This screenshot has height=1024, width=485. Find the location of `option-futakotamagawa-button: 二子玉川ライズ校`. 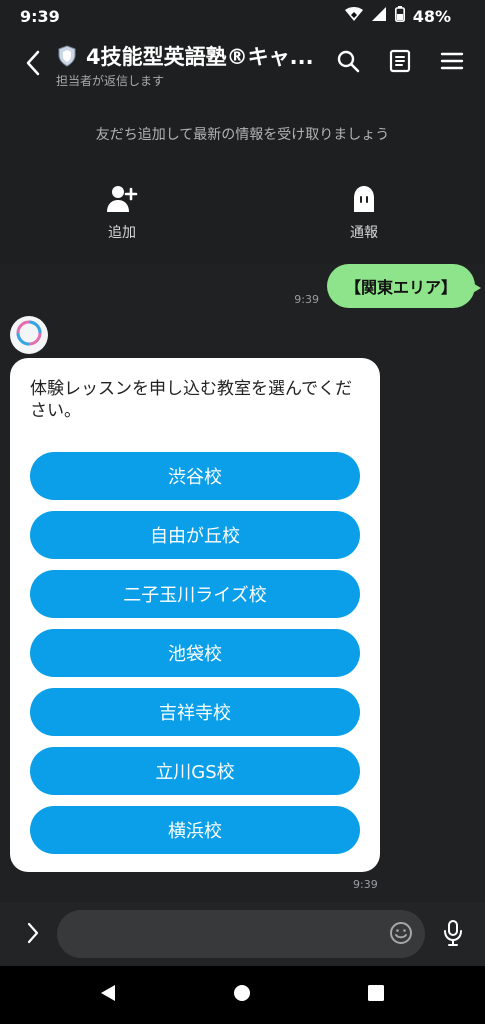

option-futakotamagawa-button: 二子玉川ライズ校 is located at coordinates (195, 594).